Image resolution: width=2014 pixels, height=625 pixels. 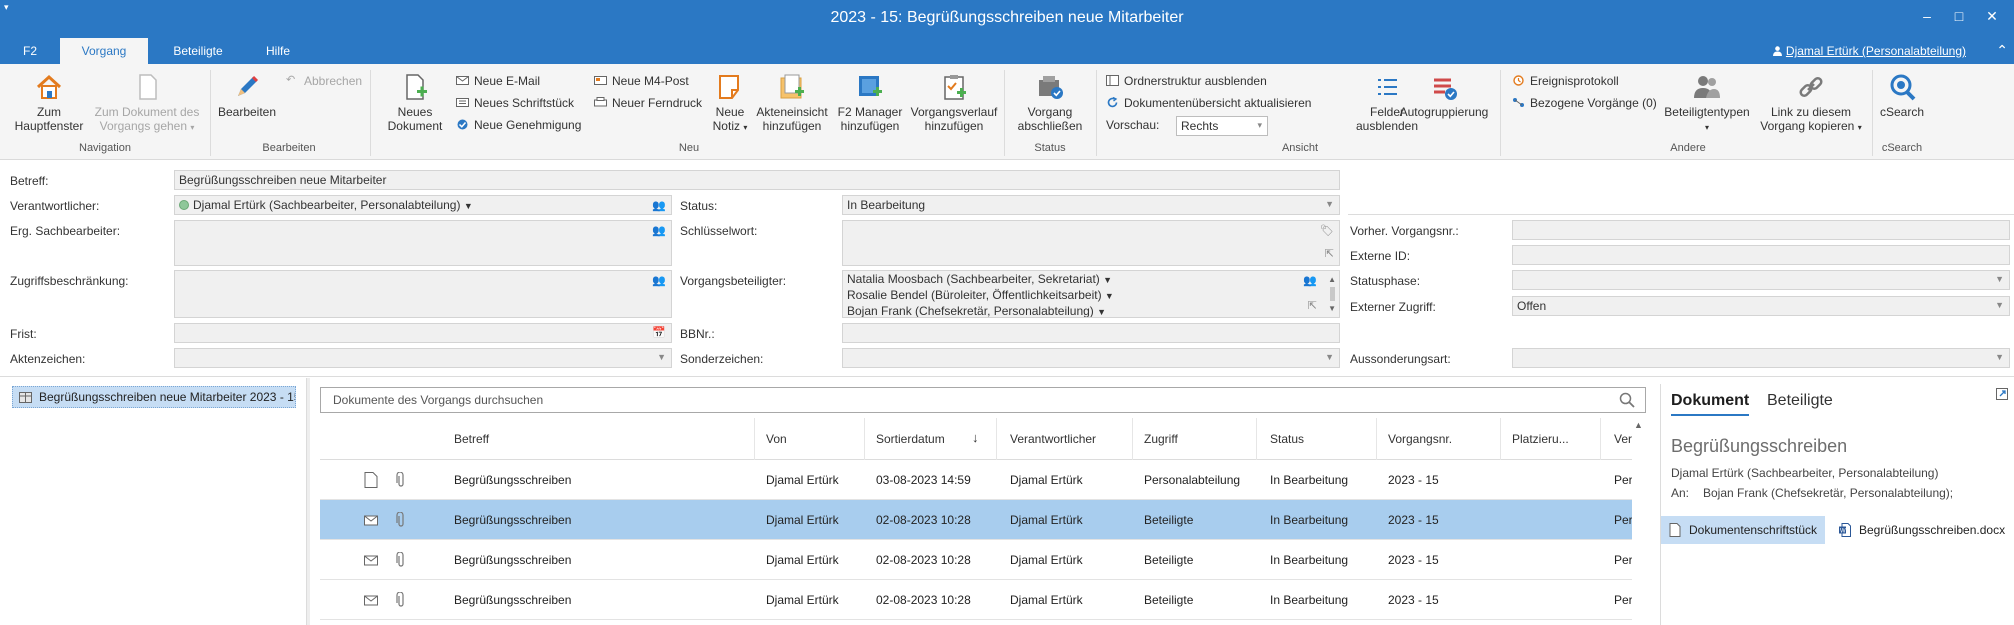 What do you see at coordinates (1091, 205) in the screenshot?
I see `status-select: In Bearbeitung ▼` at bounding box center [1091, 205].